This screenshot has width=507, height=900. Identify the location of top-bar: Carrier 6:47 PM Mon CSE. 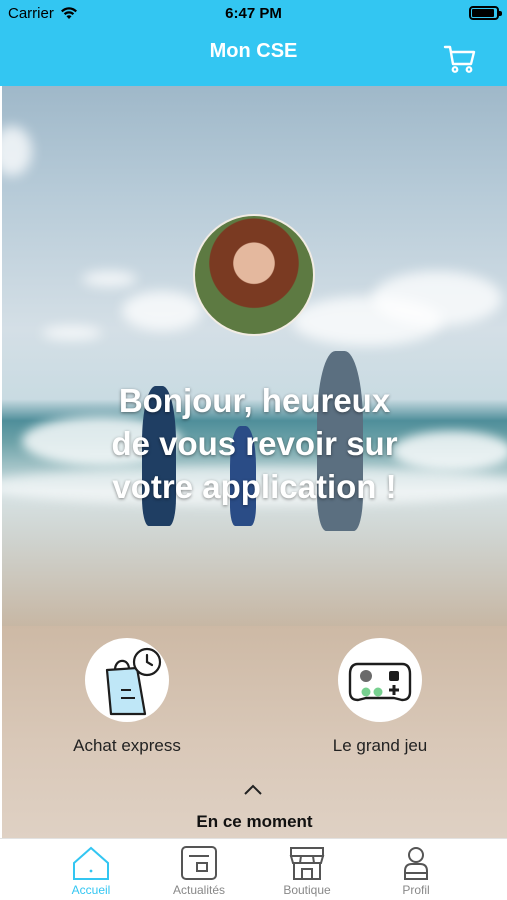
(253, 43).